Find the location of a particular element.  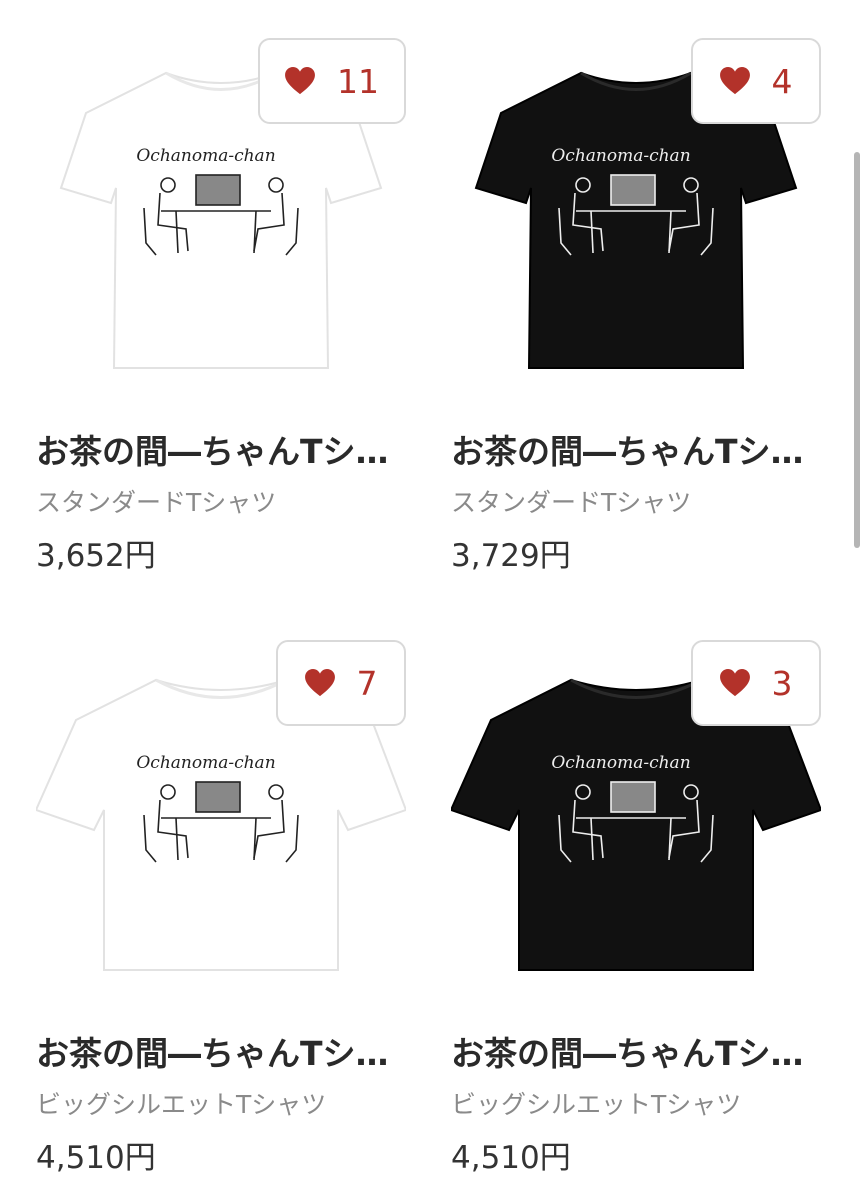

like-button: 4 is located at coordinates (756, 81).